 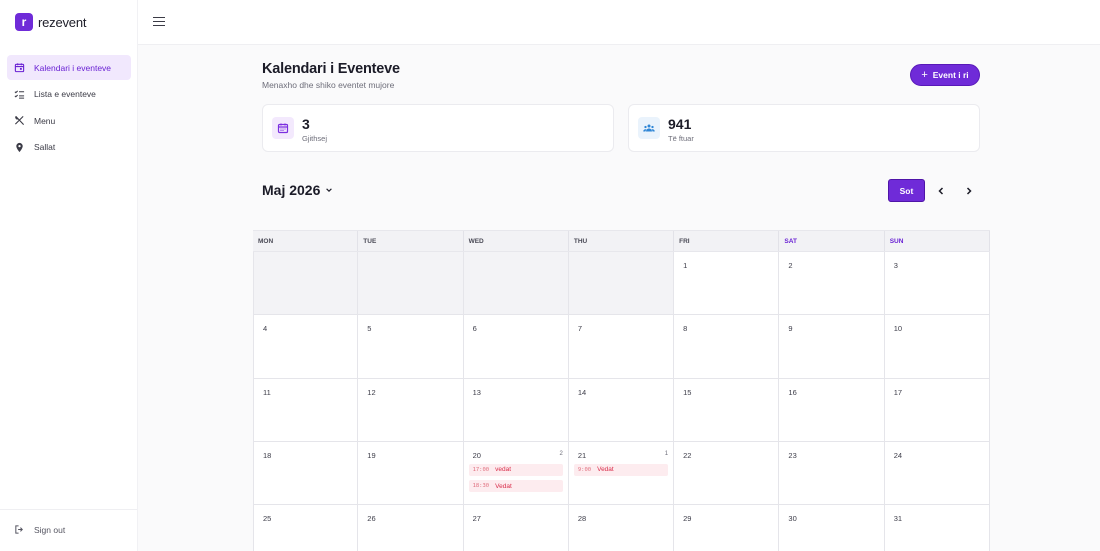 I want to click on chevron-down-icon, so click(x=329, y=190).